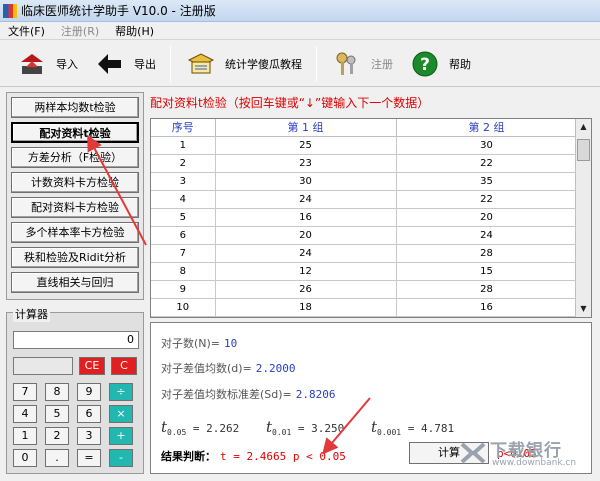  What do you see at coordinates (346, 426) in the screenshot?
I see `arrow-to-verdict` at bounding box center [346, 426].